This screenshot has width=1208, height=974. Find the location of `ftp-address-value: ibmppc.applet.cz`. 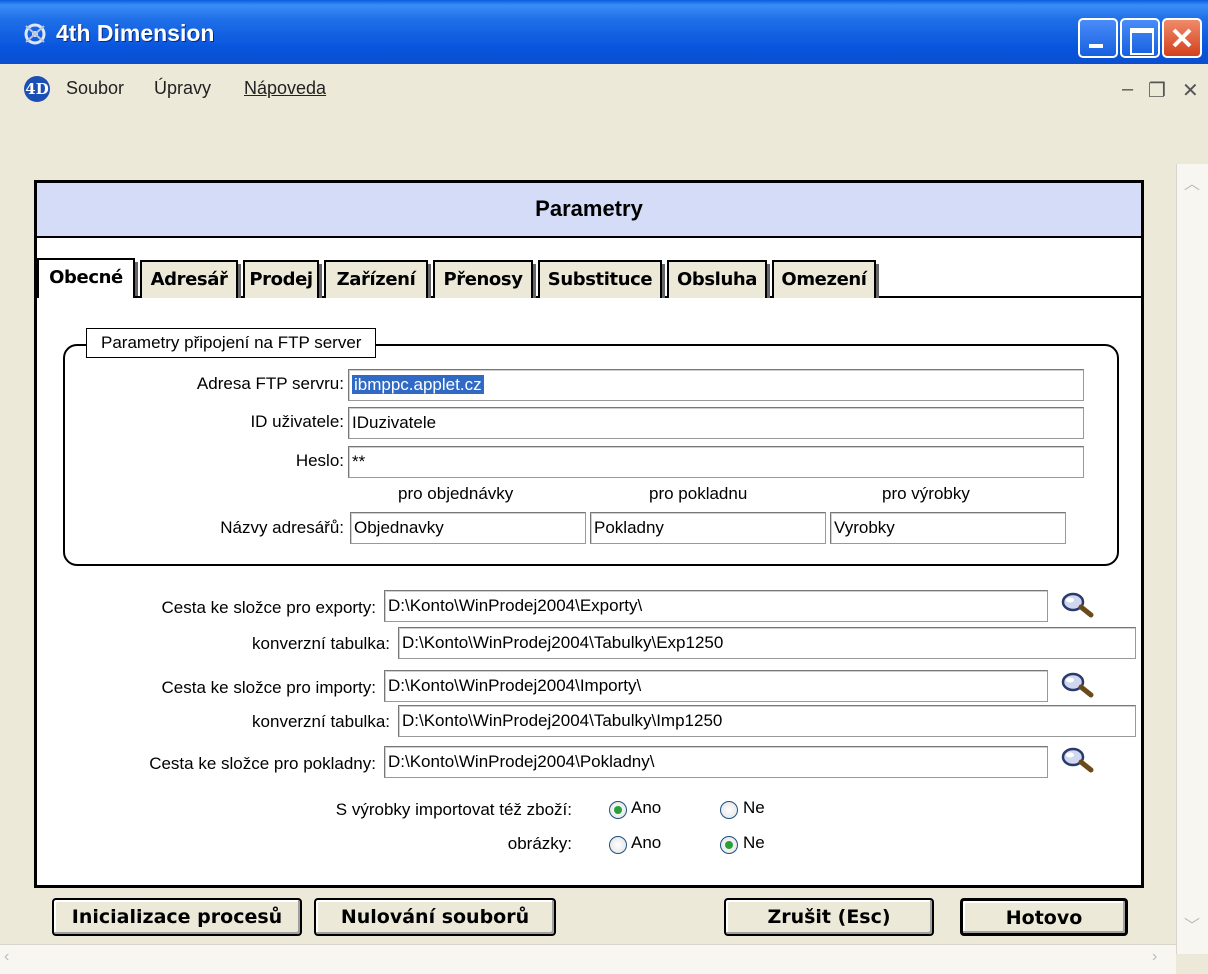

ftp-address-value: ibmppc.applet.cz is located at coordinates (418, 384).